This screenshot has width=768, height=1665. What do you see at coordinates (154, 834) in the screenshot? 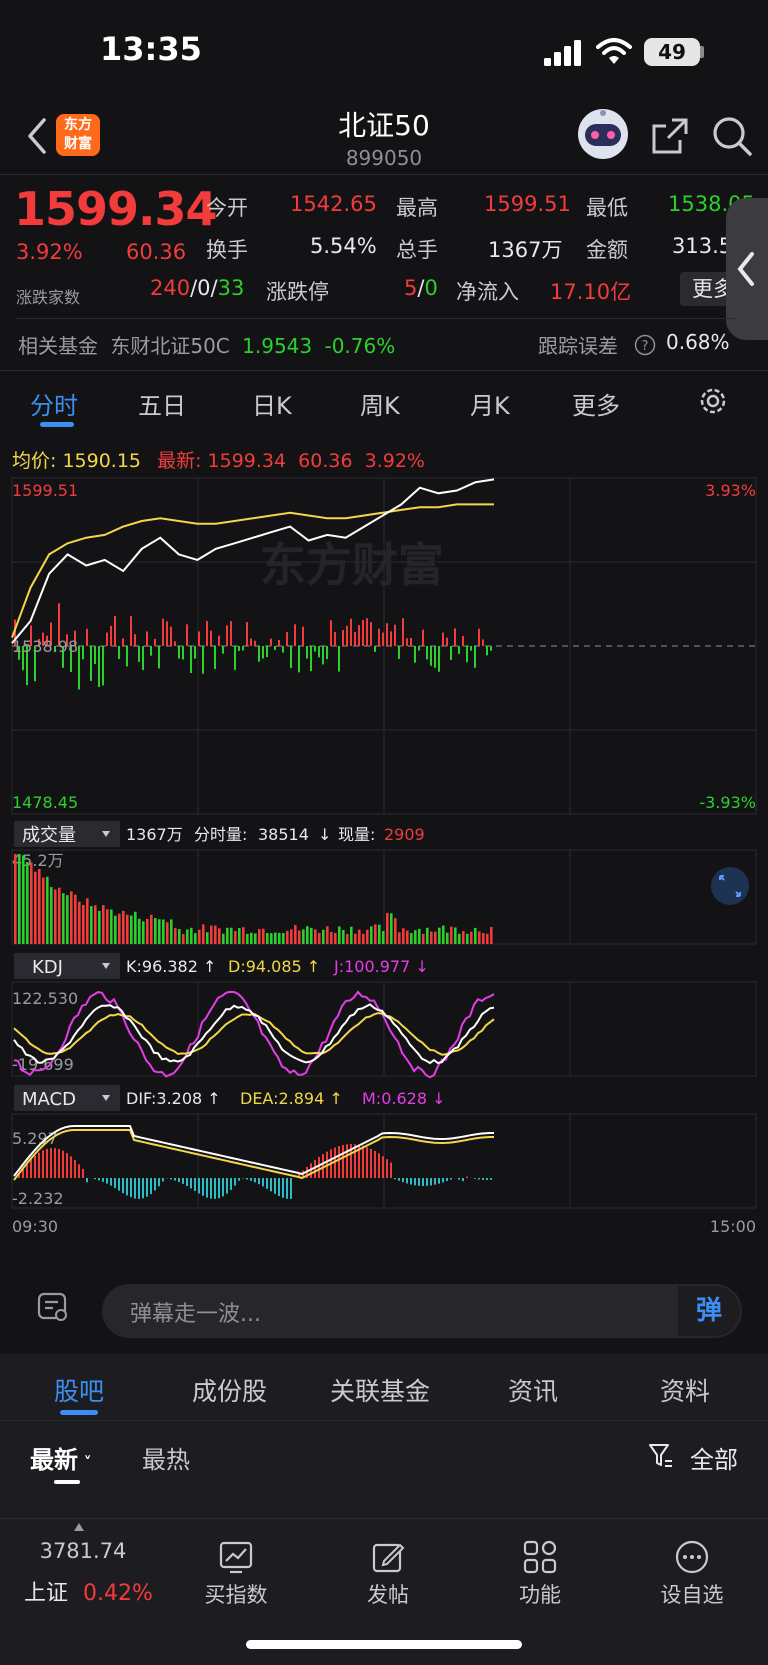
I see `volume-total: 1367万` at bounding box center [154, 834].